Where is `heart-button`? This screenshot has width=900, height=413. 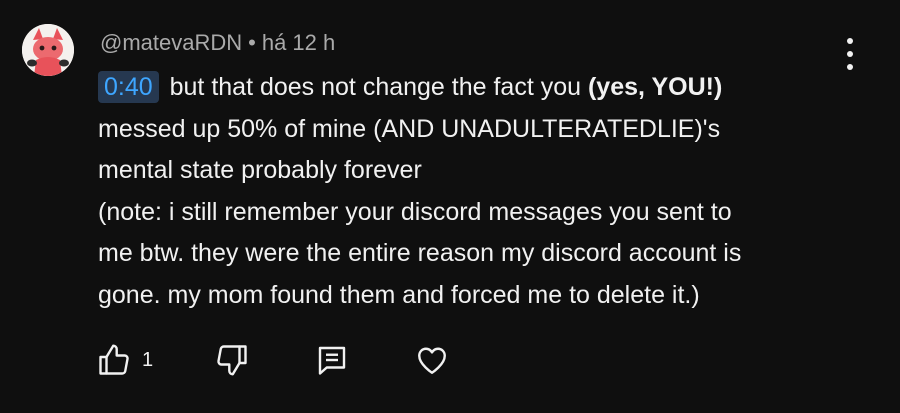
heart-button is located at coordinates (432, 360).